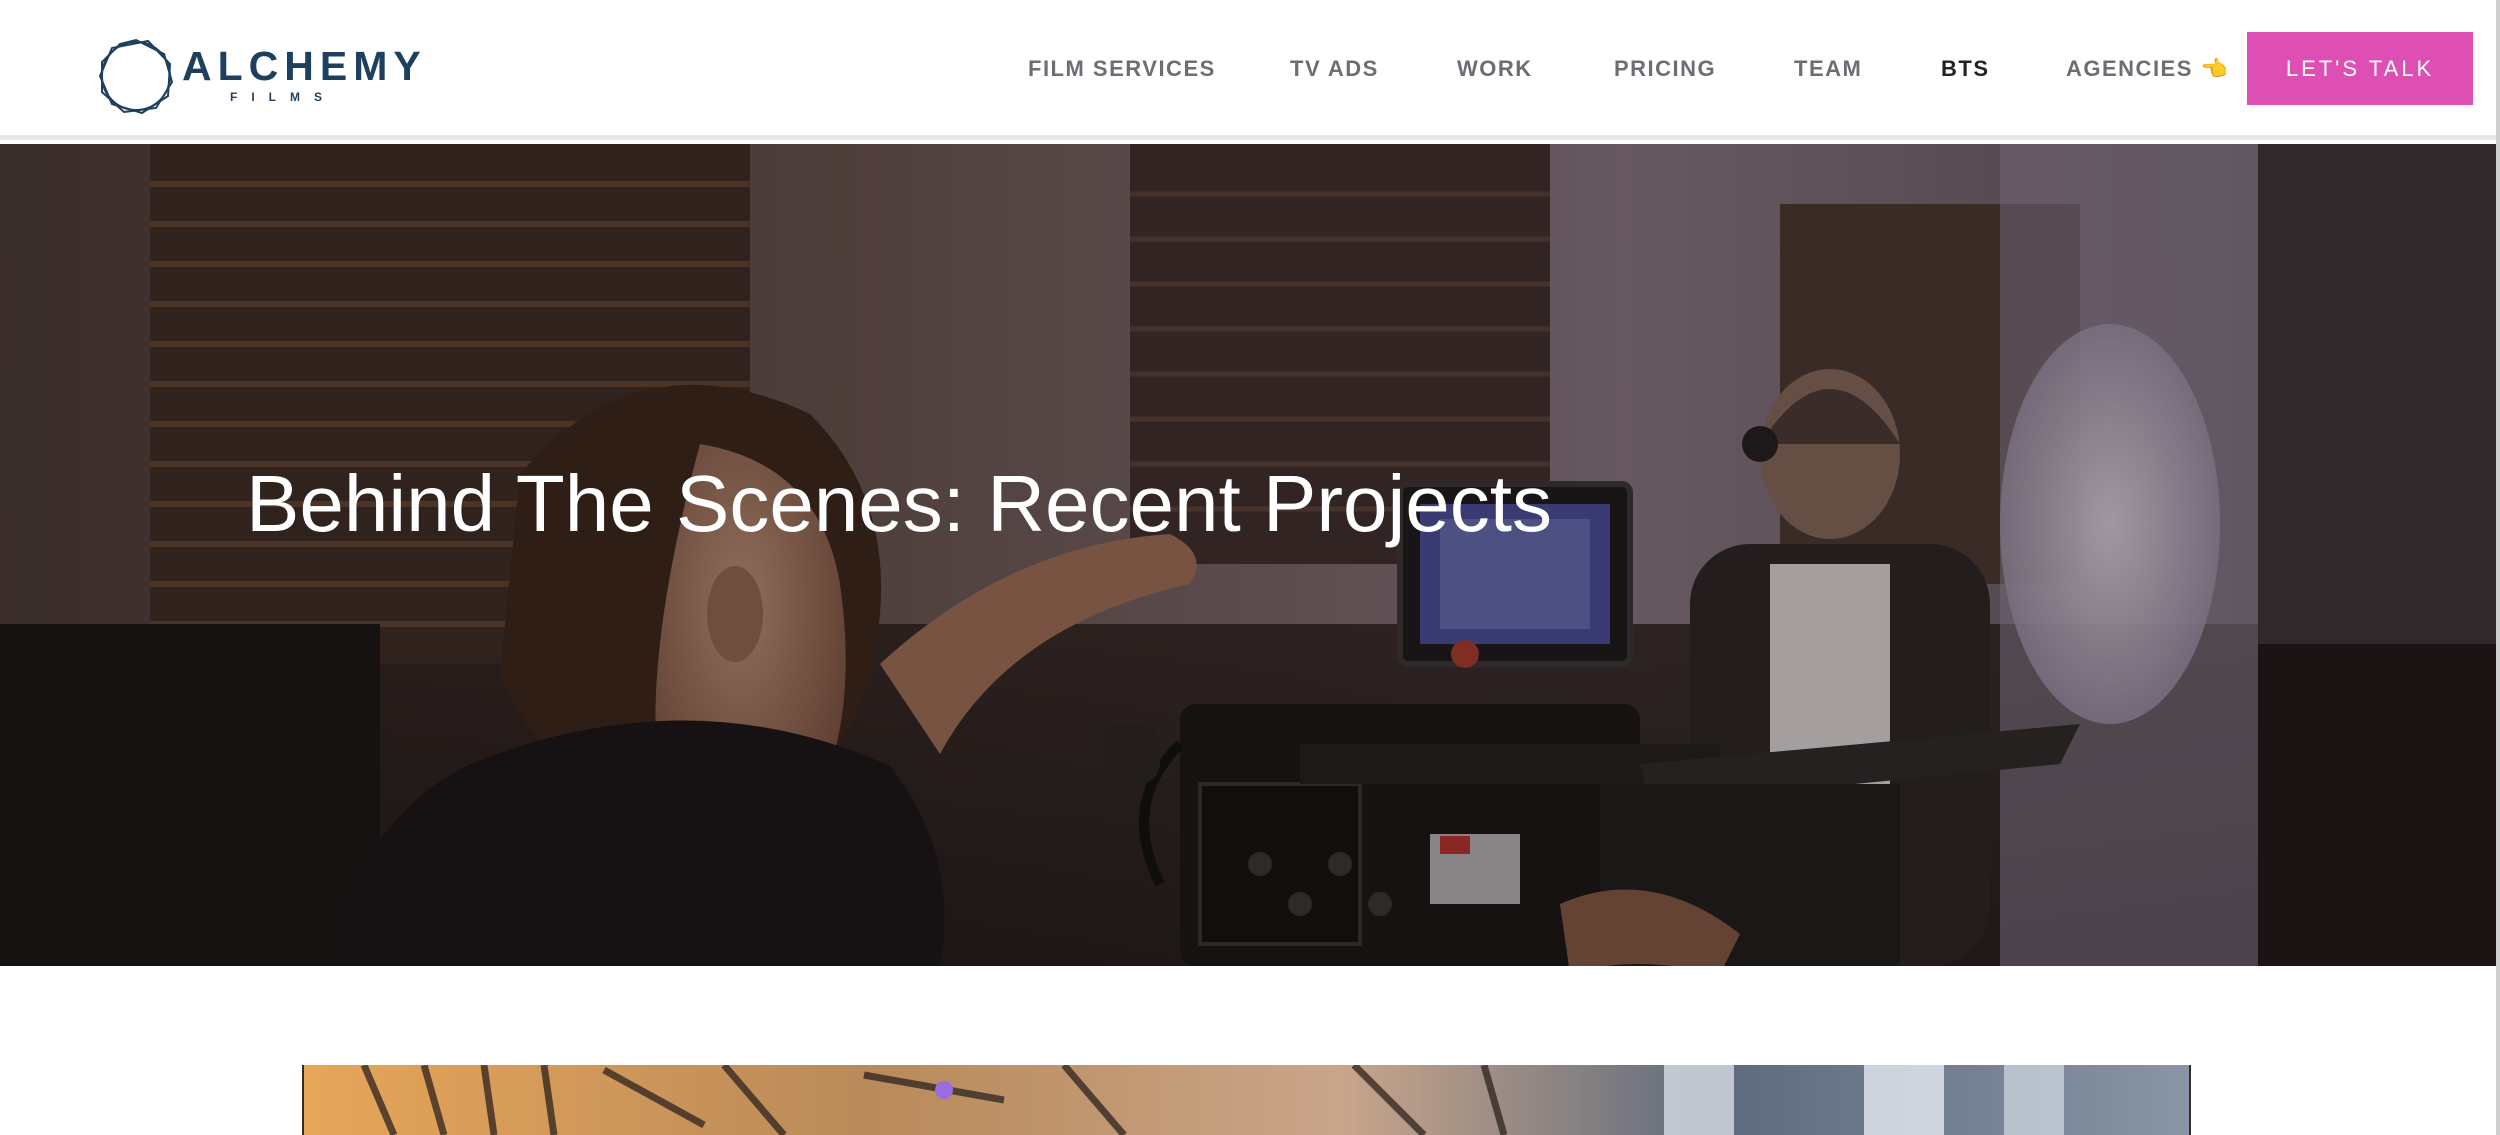 The image size is (2500, 1135). What do you see at coordinates (1122, 69) in the screenshot?
I see `nav-item-film-services: FILM SERVICES` at bounding box center [1122, 69].